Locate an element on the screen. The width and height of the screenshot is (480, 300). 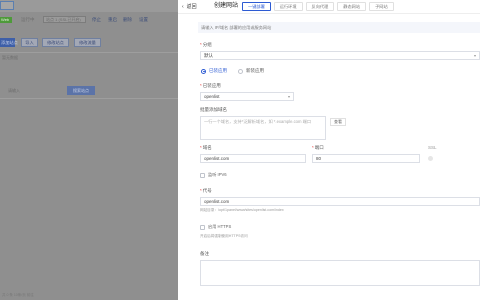
settings-link: 设置 is located at coordinates (143, 20).